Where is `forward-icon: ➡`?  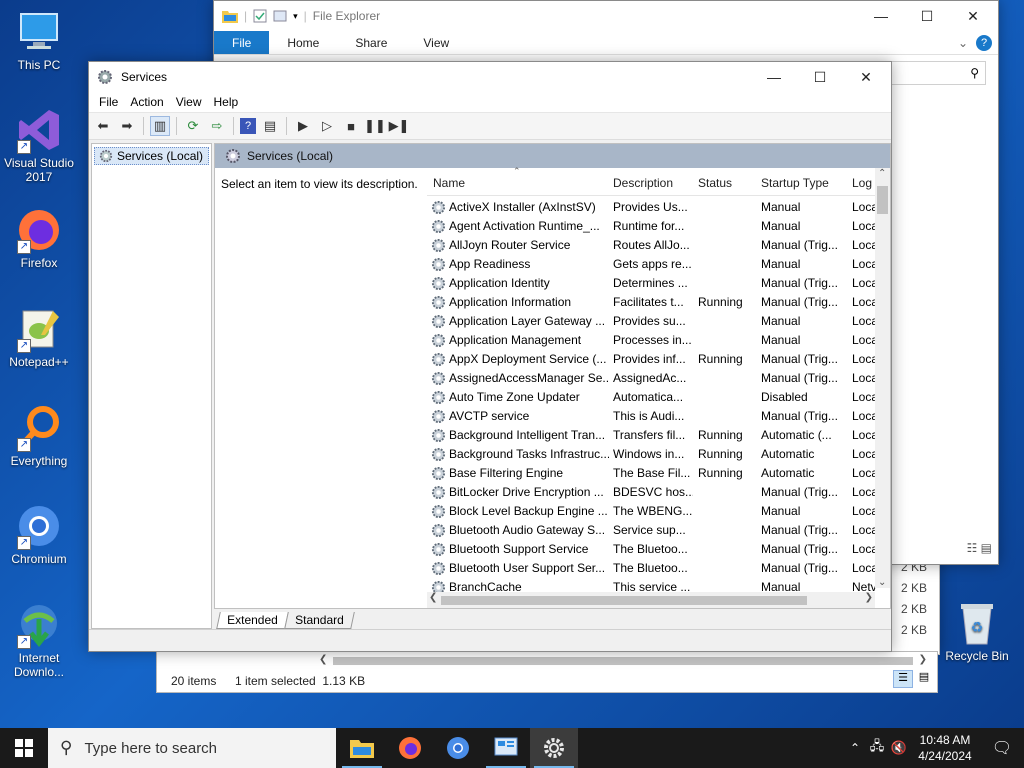
forward-icon: ➡ is located at coordinates (127, 126).